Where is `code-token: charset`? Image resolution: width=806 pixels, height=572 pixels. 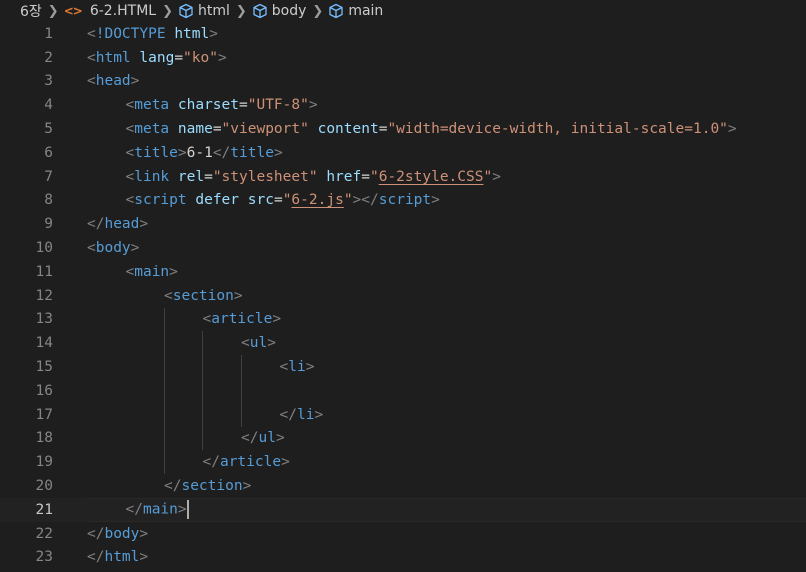 code-token: charset is located at coordinates (208, 105).